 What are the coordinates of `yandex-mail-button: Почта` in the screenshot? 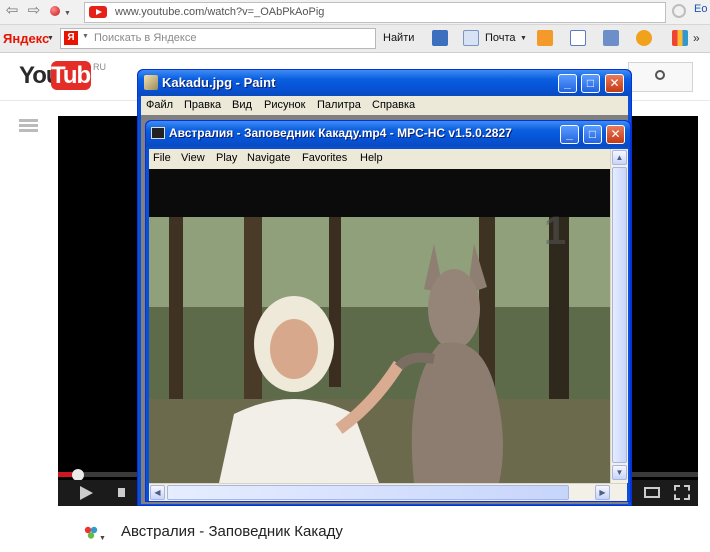 It's located at (500, 38).